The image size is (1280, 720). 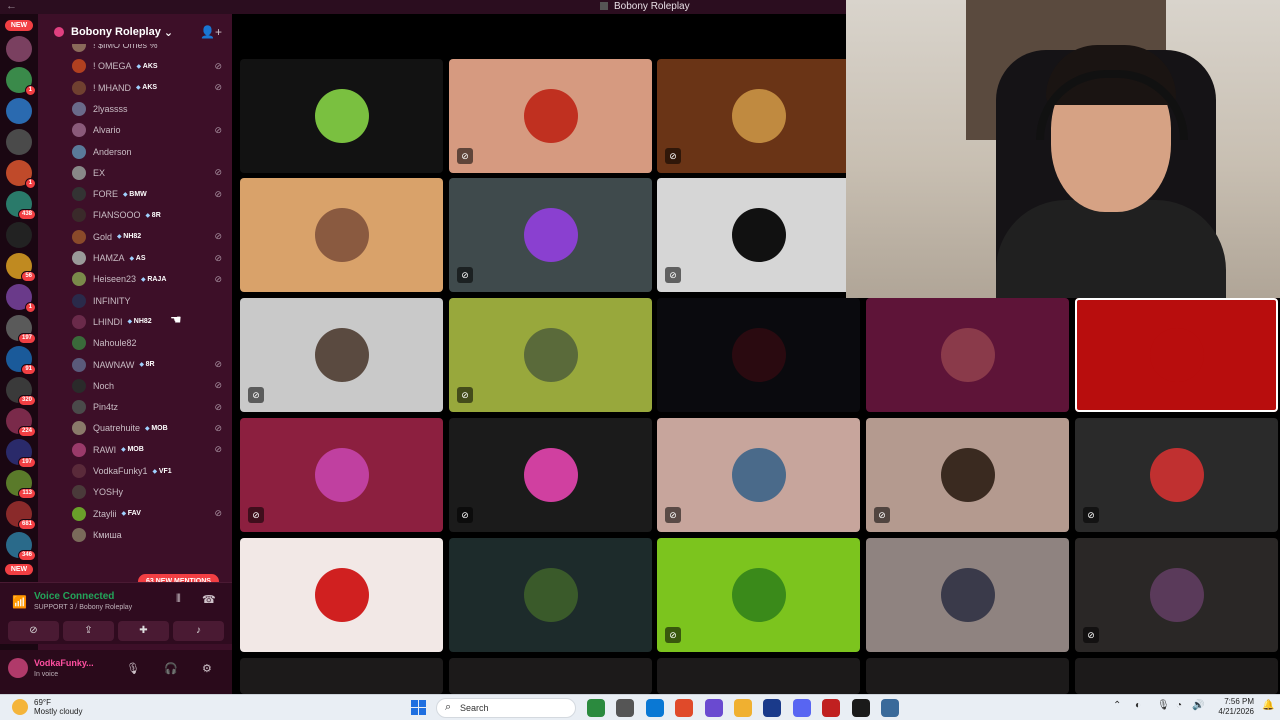 What do you see at coordinates (113, 32) in the screenshot?
I see `server-name: Bobony Roleplay ⌄` at bounding box center [113, 32].